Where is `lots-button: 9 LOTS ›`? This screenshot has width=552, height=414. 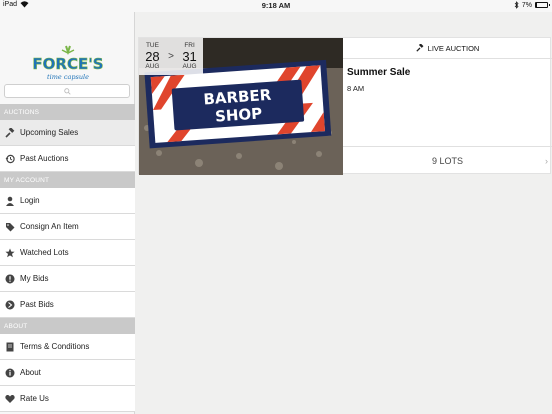
lots-button: 9 LOTS › is located at coordinates (447, 160).